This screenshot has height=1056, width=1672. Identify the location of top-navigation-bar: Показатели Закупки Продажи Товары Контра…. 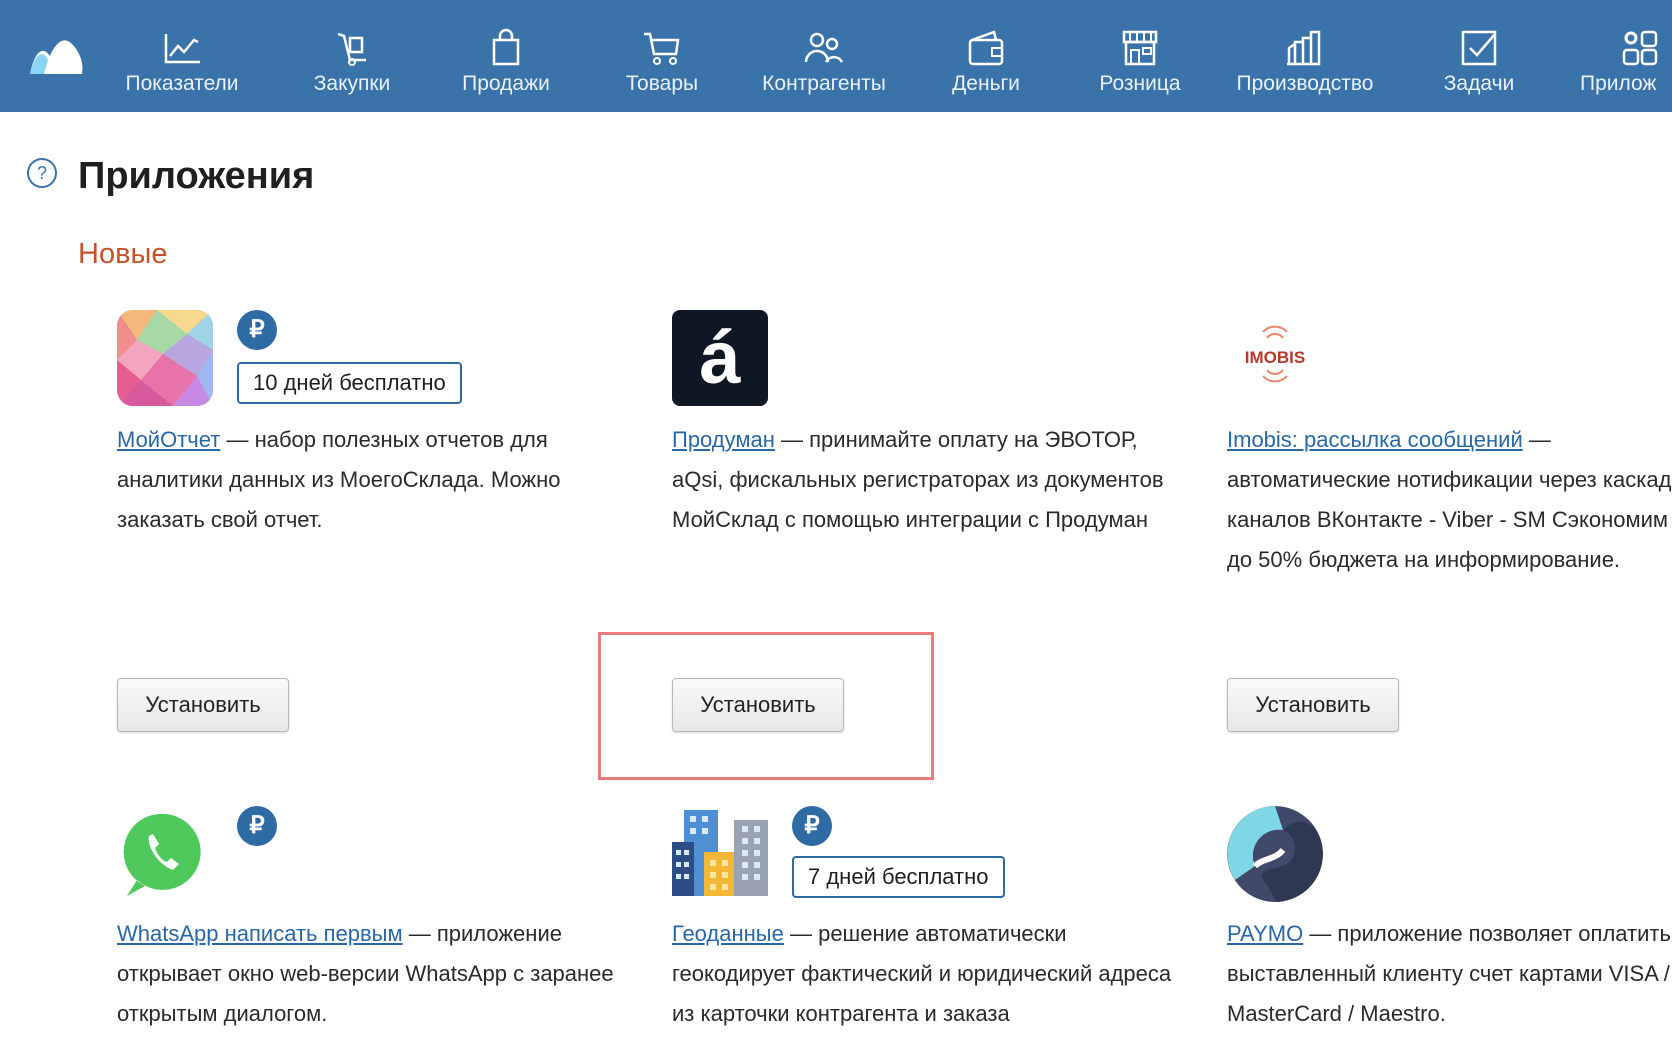
(836, 56).